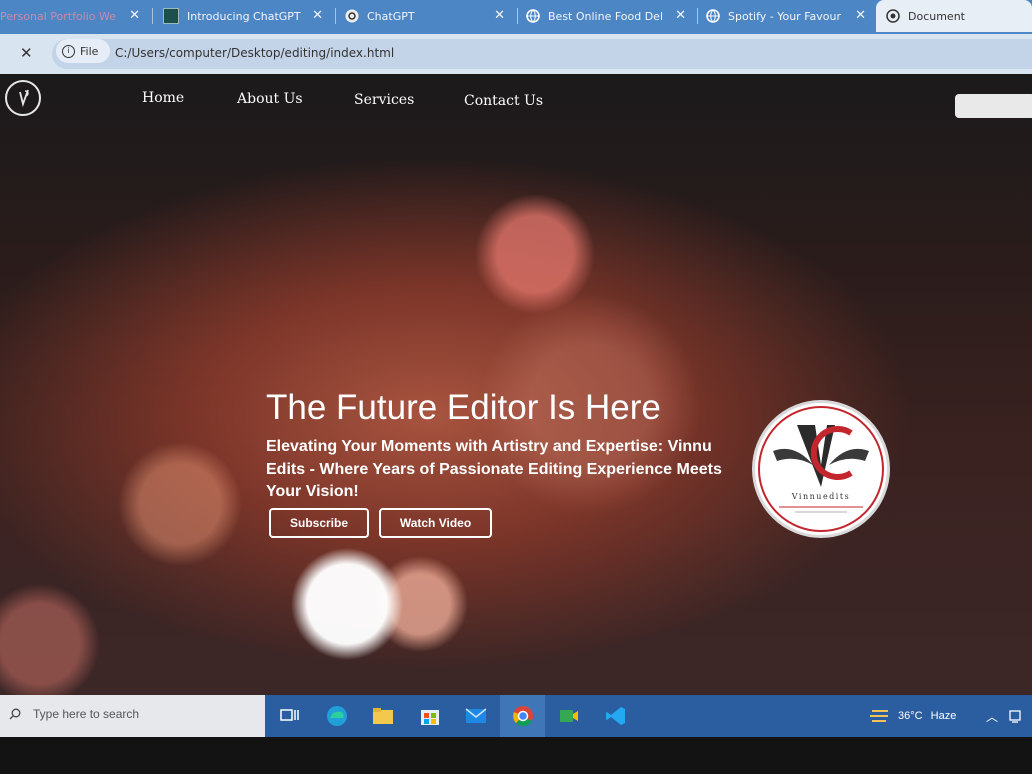 The width and height of the screenshot is (1032, 774). What do you see at coordinates (319, 523) in the screenshot?
I see `subscribe-button: Subscribe` at bounding box center [319, 523].